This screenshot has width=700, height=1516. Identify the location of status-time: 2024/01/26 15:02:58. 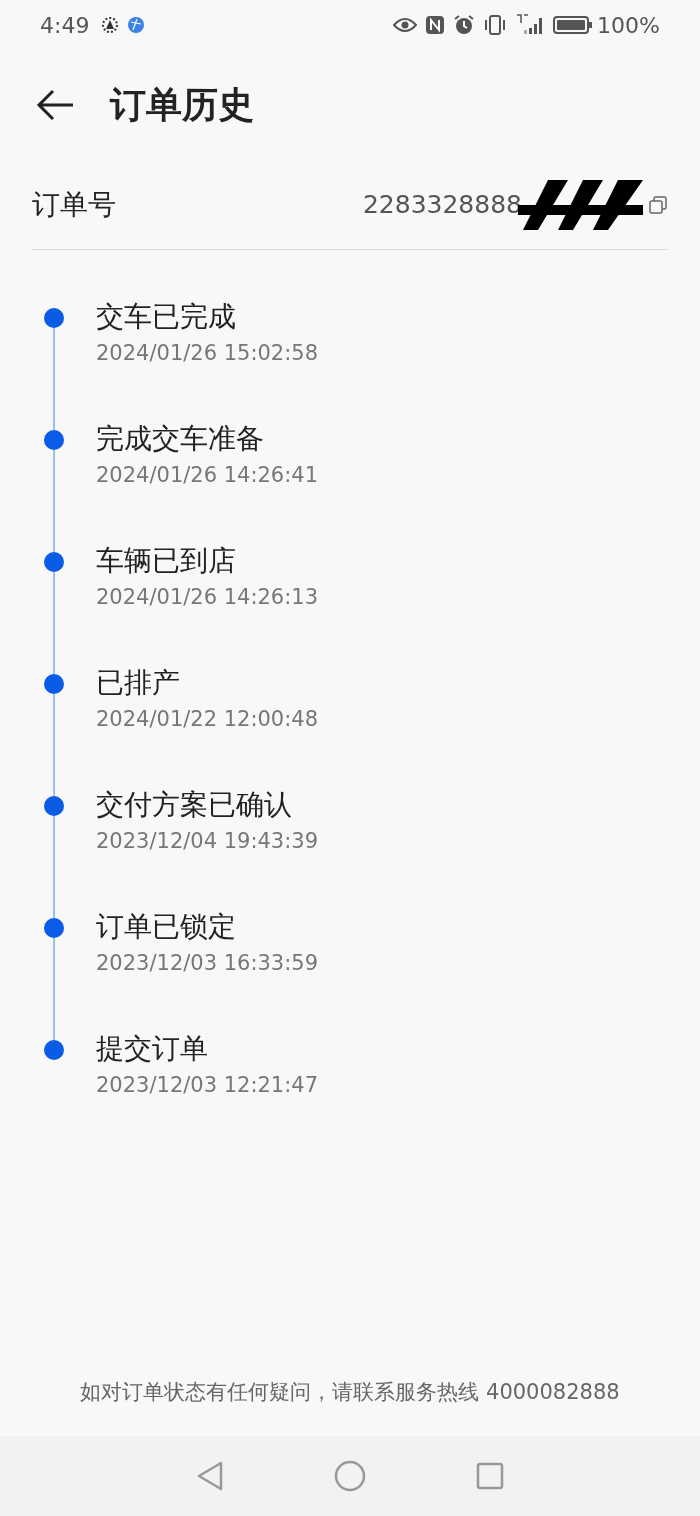
(207, 353).